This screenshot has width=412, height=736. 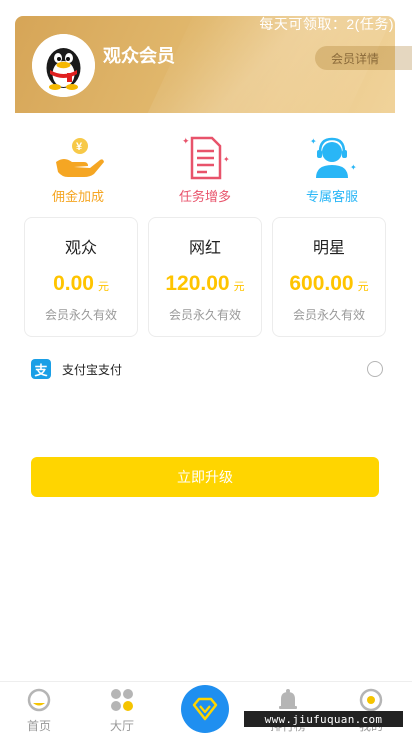 What do you see at coordinates (331, 196) in the screenshot?
I see `feature-label: 专属客服` at bounding box center [331, 196].